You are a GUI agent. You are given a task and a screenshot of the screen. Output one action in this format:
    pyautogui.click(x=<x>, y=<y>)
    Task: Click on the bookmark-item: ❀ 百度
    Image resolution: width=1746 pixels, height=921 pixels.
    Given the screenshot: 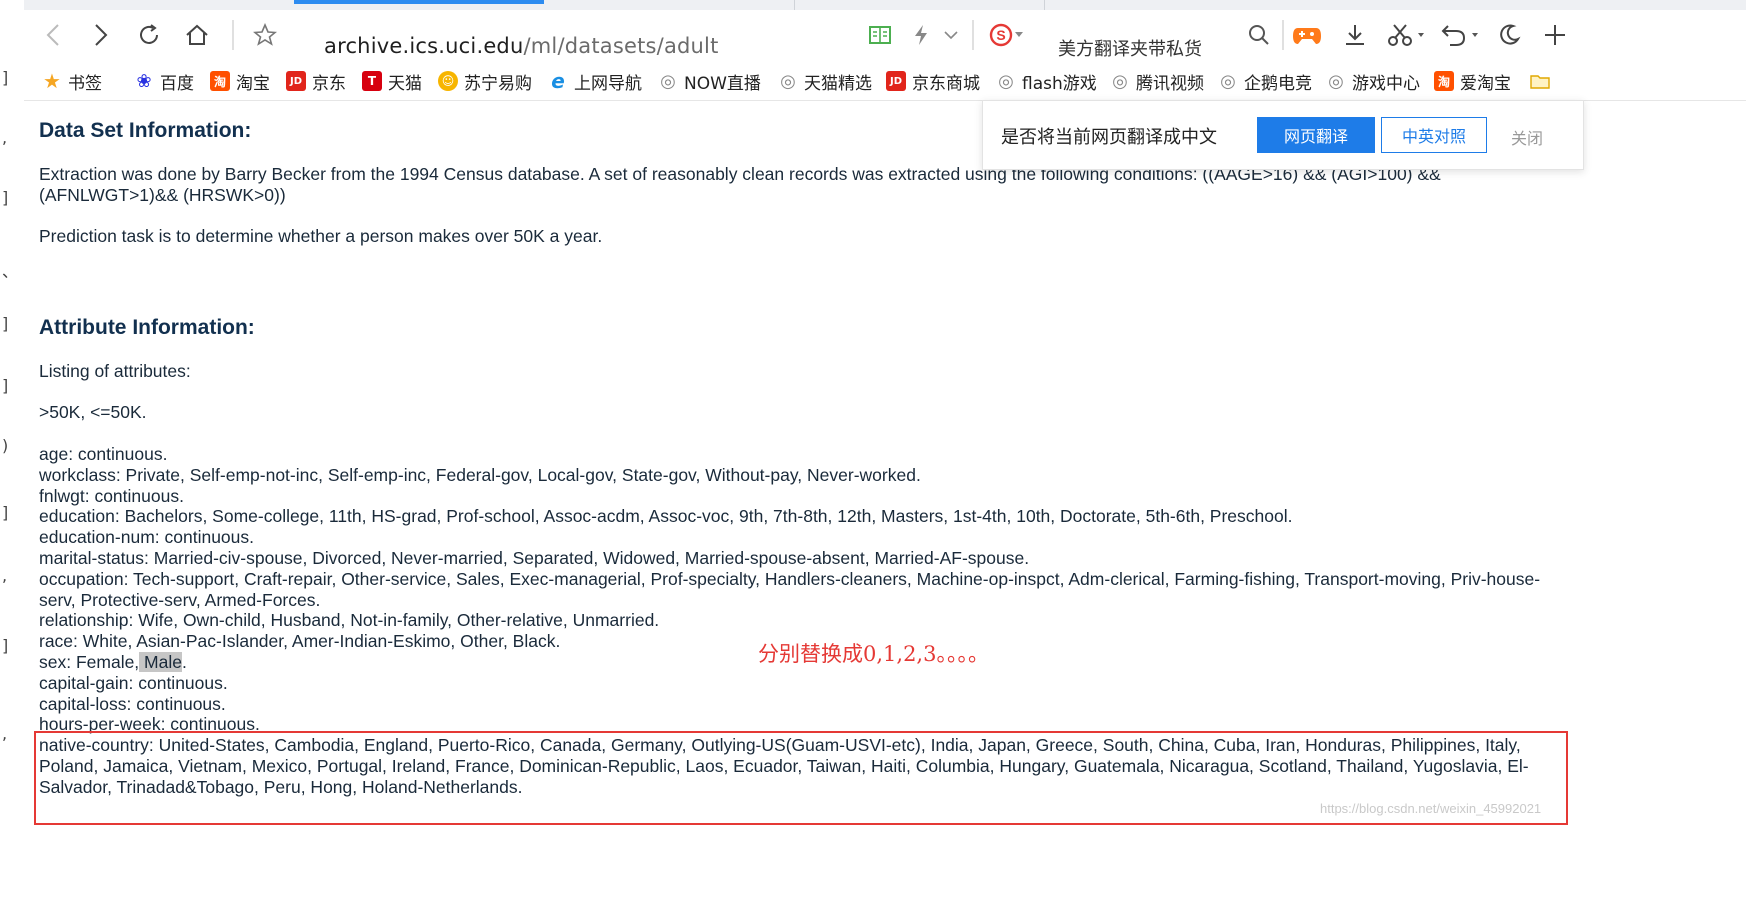 What is the action you would take?
    pyautogui.click(x=164, y=82)
    